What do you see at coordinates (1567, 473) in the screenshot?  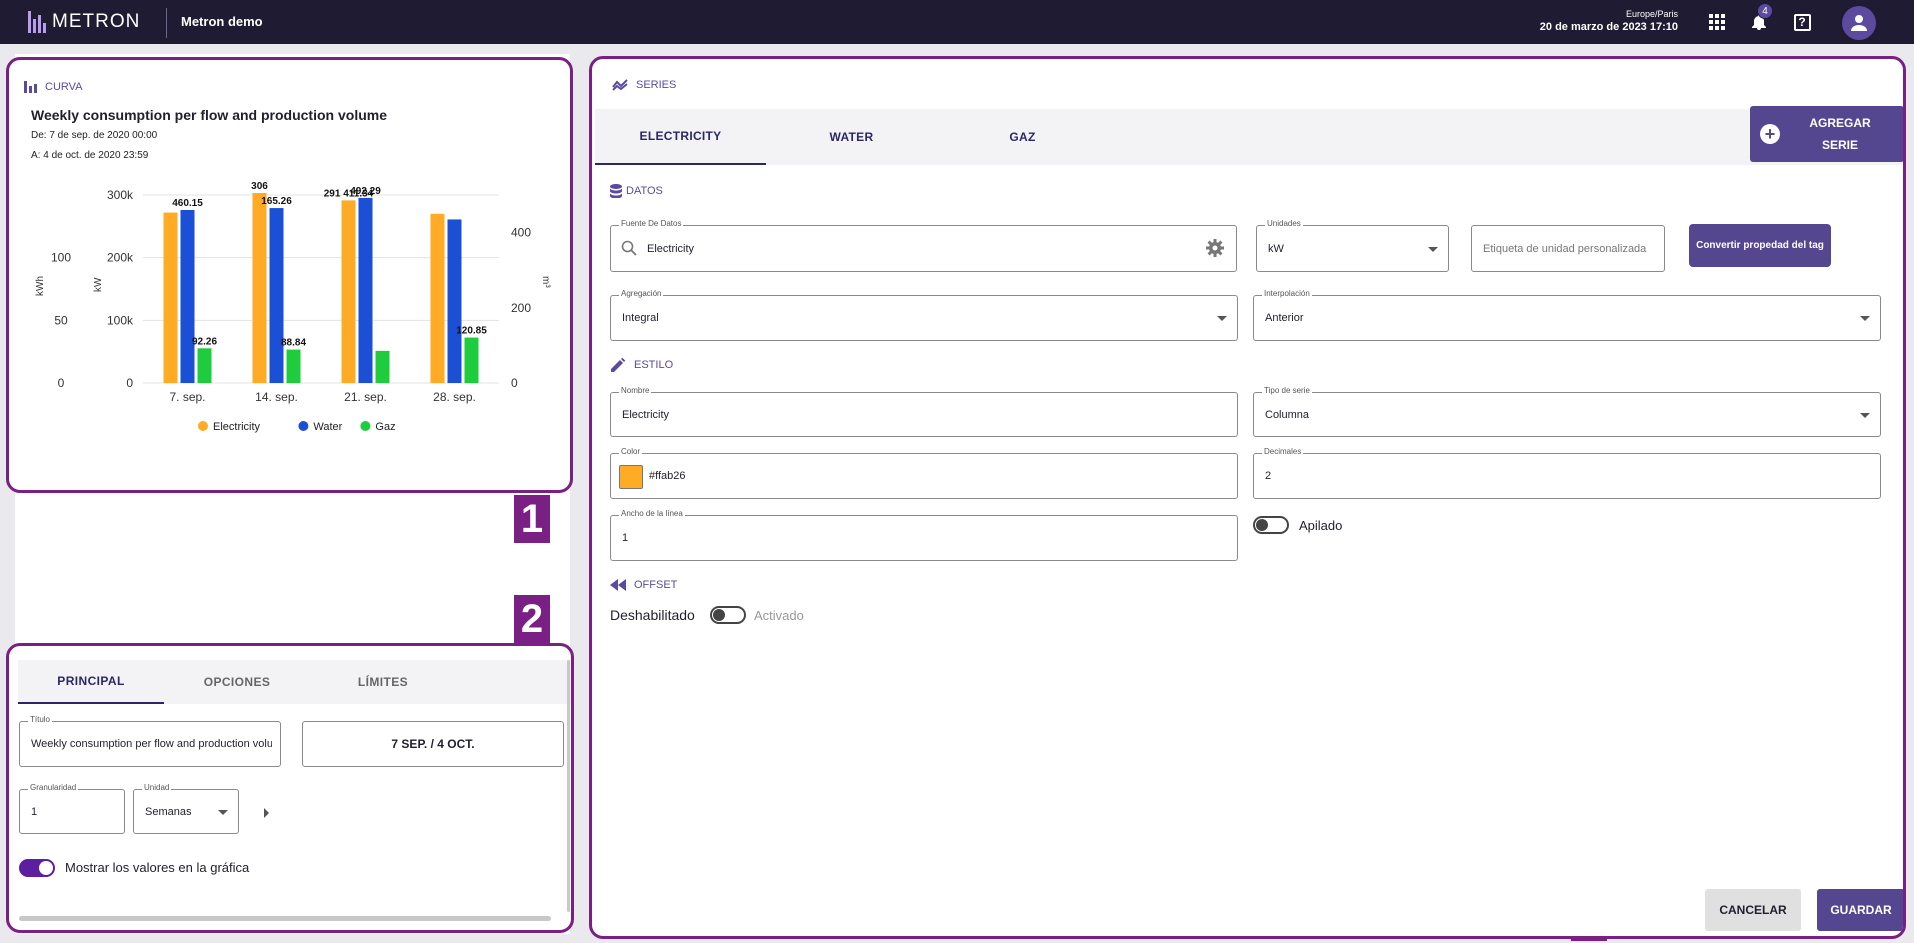 I see `decimals-input: Decimales 2` at bounding box center [1567, 473].